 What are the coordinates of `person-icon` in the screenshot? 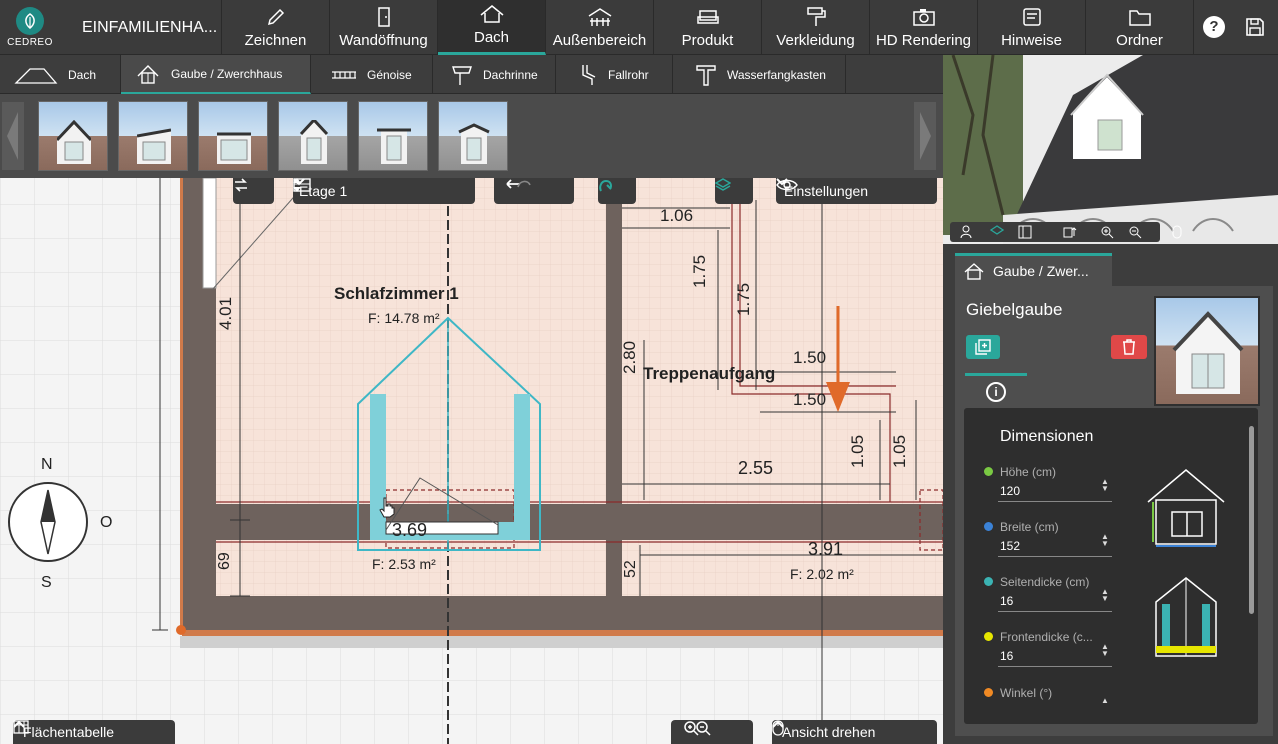 It's located at (966, 232).